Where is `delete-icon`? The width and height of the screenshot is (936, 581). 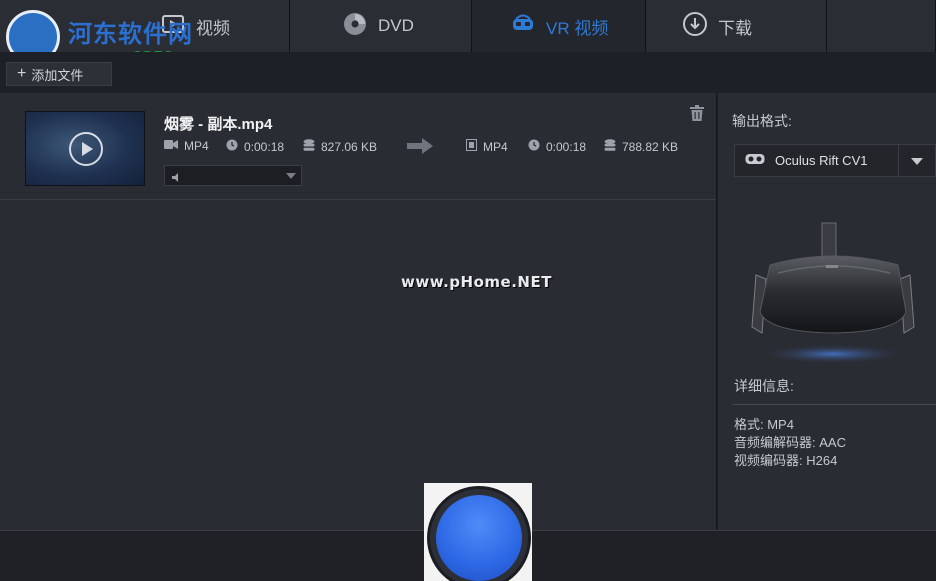
delete-icon is located at coordinates (697, 115).